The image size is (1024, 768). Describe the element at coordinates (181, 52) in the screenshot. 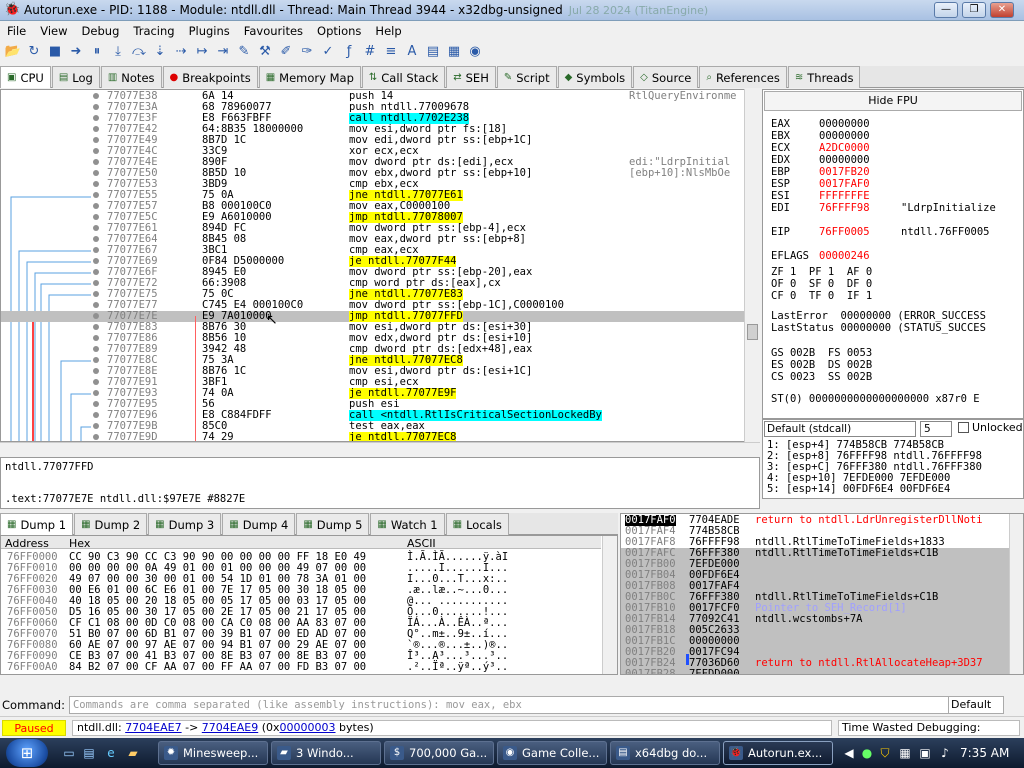

I see `trace-over-icon: ⇢` at that location.